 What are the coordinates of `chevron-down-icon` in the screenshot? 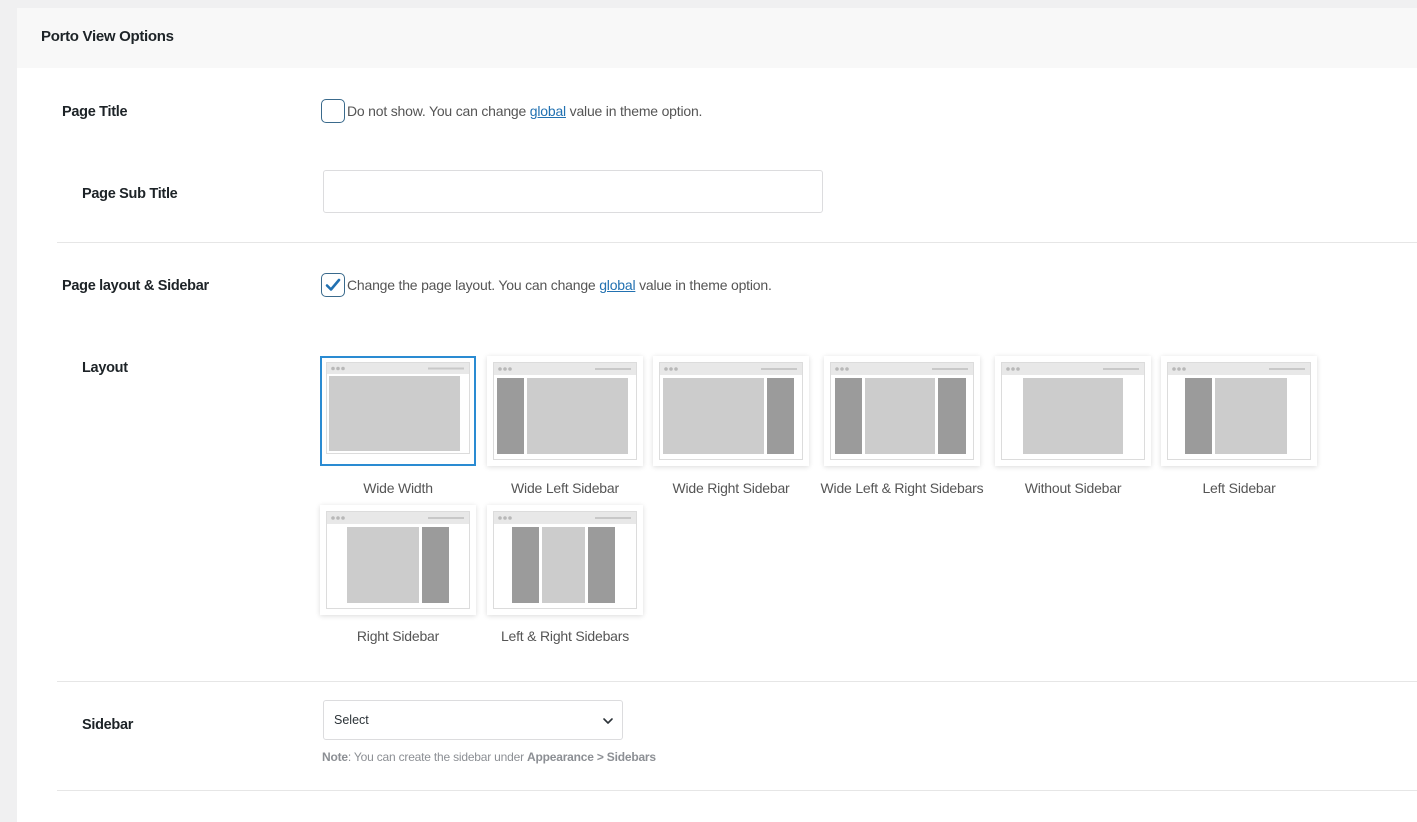 It's located at (608, 721).